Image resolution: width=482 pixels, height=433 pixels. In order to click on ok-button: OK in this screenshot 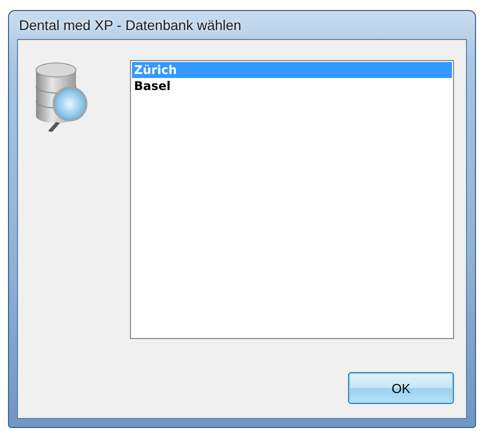, I will do `click(401, 388)`.